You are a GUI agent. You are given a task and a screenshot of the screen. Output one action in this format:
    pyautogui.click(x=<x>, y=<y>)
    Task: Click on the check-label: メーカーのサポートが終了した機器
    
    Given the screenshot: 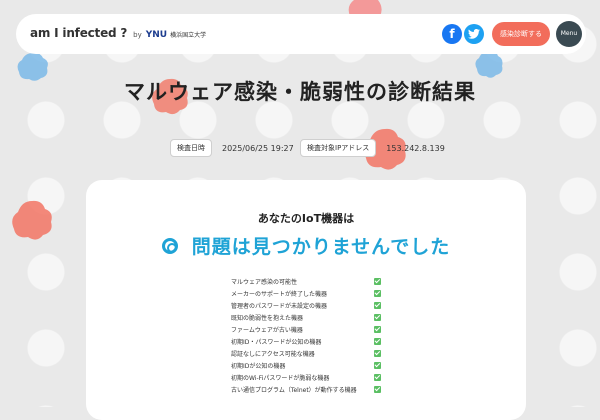 What is the action you would take?
    pyautogui.click(x=279, y=294)
    